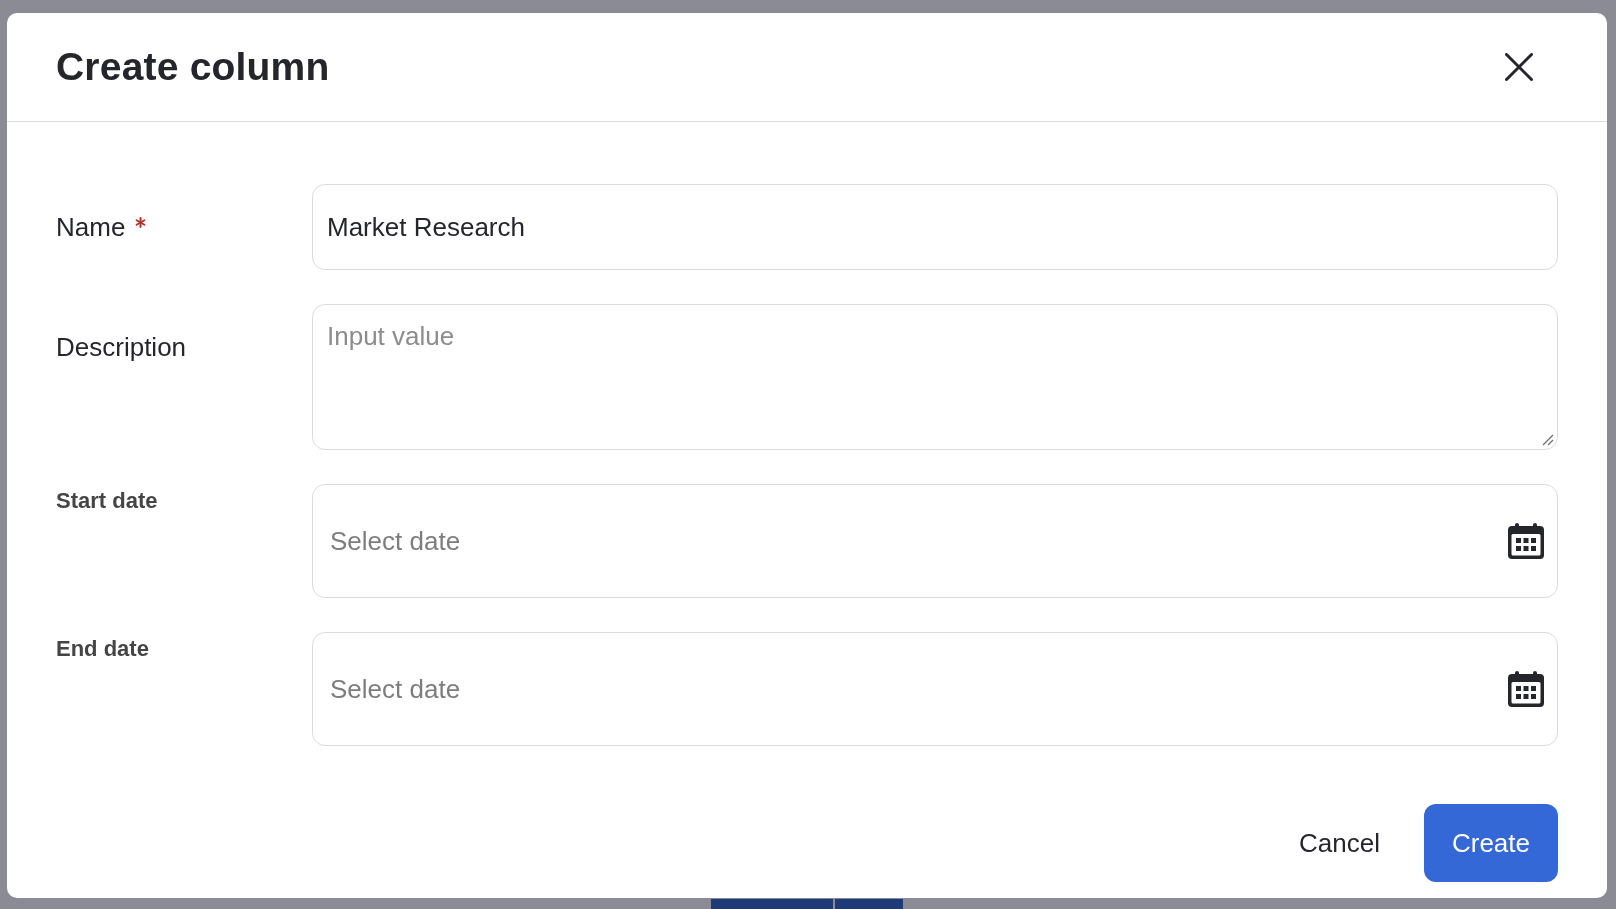  Describe the element at coordinates (1519, 67) in the screenshot. I see `close-icon` at that location.